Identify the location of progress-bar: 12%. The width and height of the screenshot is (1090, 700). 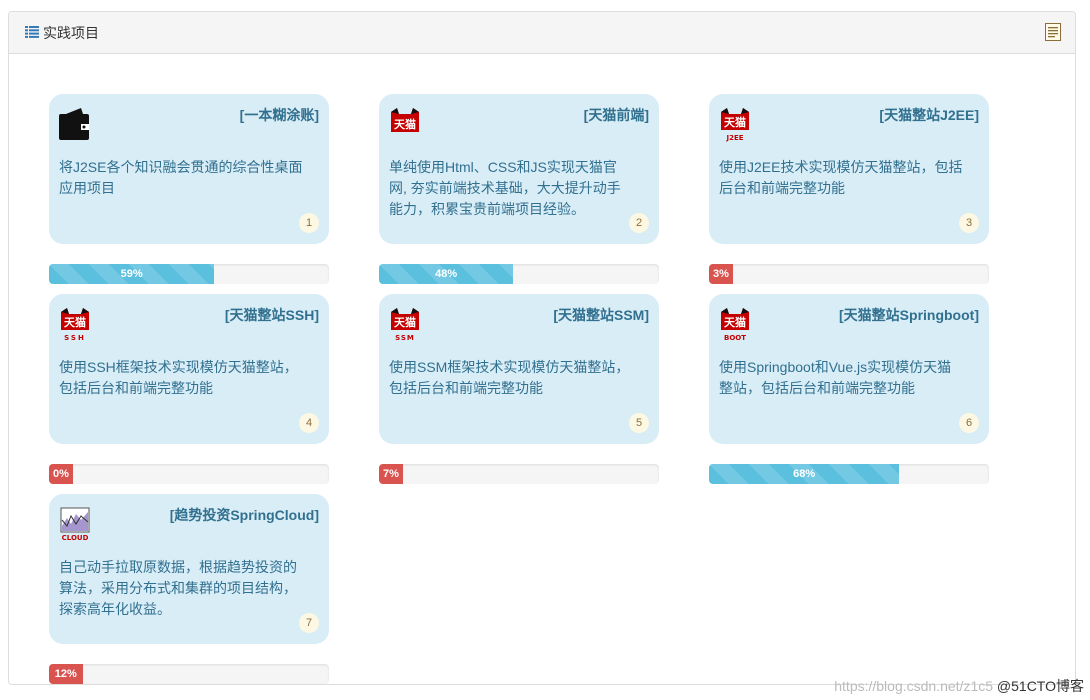
(66, 674).